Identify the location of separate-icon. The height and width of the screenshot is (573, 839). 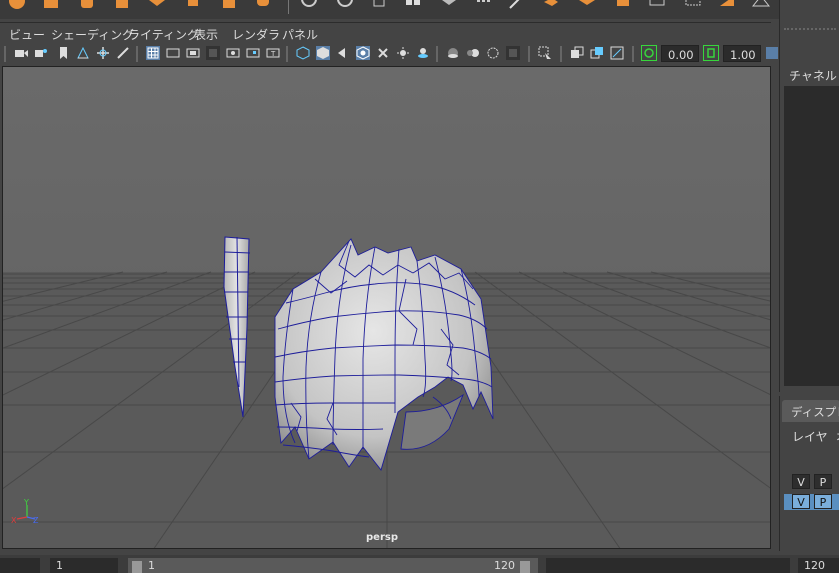
(345, 5).